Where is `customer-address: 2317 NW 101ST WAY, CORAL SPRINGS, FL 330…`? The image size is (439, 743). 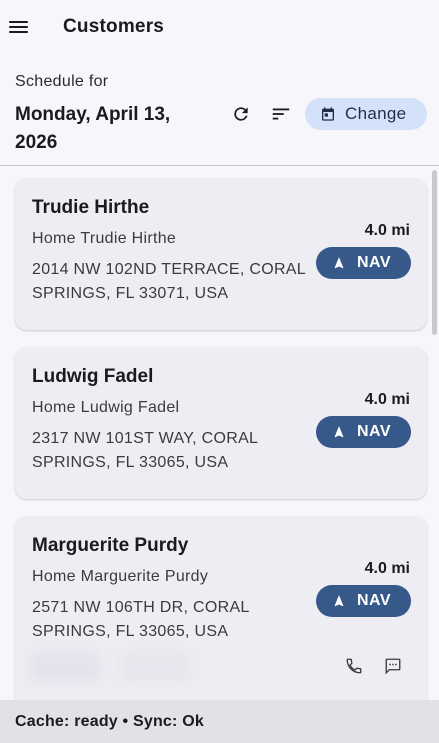
customer-address: 2317 NW 101ST WAY, CORAL SPRINGS, FL 330… is located at coordinates (145, 450).